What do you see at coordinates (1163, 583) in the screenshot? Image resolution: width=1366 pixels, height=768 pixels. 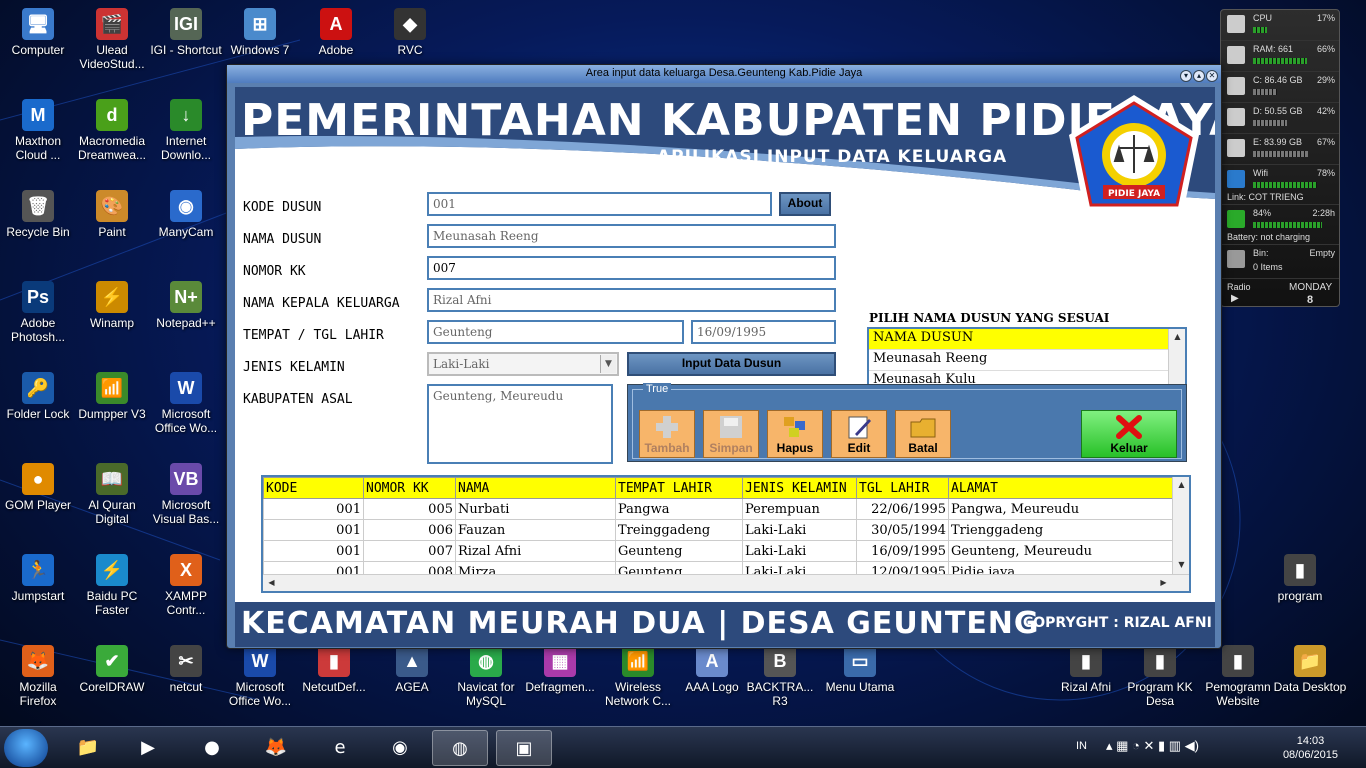 I see `scroll-right-icon: ▶` at bounding box center [1163, 583].